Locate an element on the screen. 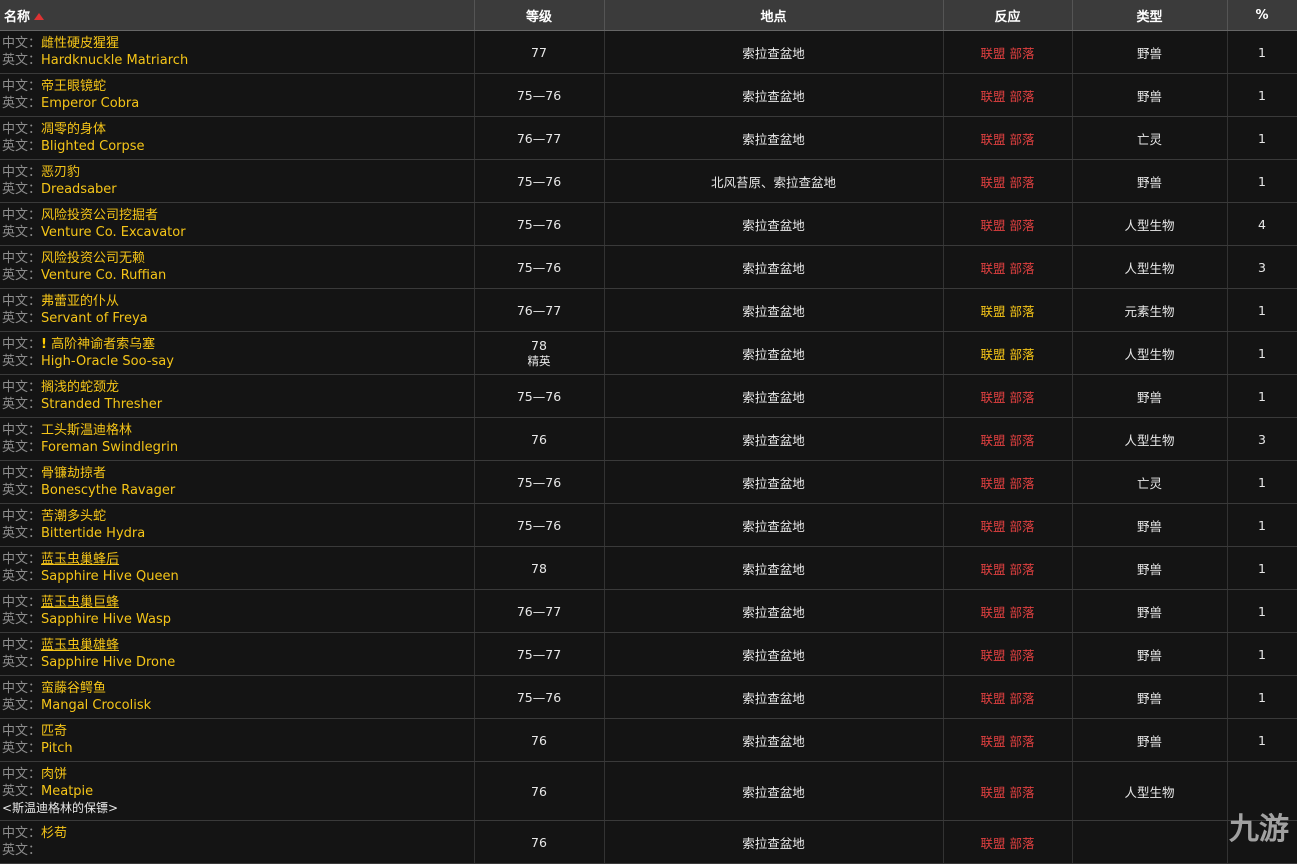 The height and width of the screenshot is (864, 1297). npc-name-zh-link: 凋零的身体 is located at coordinates (73, 129).